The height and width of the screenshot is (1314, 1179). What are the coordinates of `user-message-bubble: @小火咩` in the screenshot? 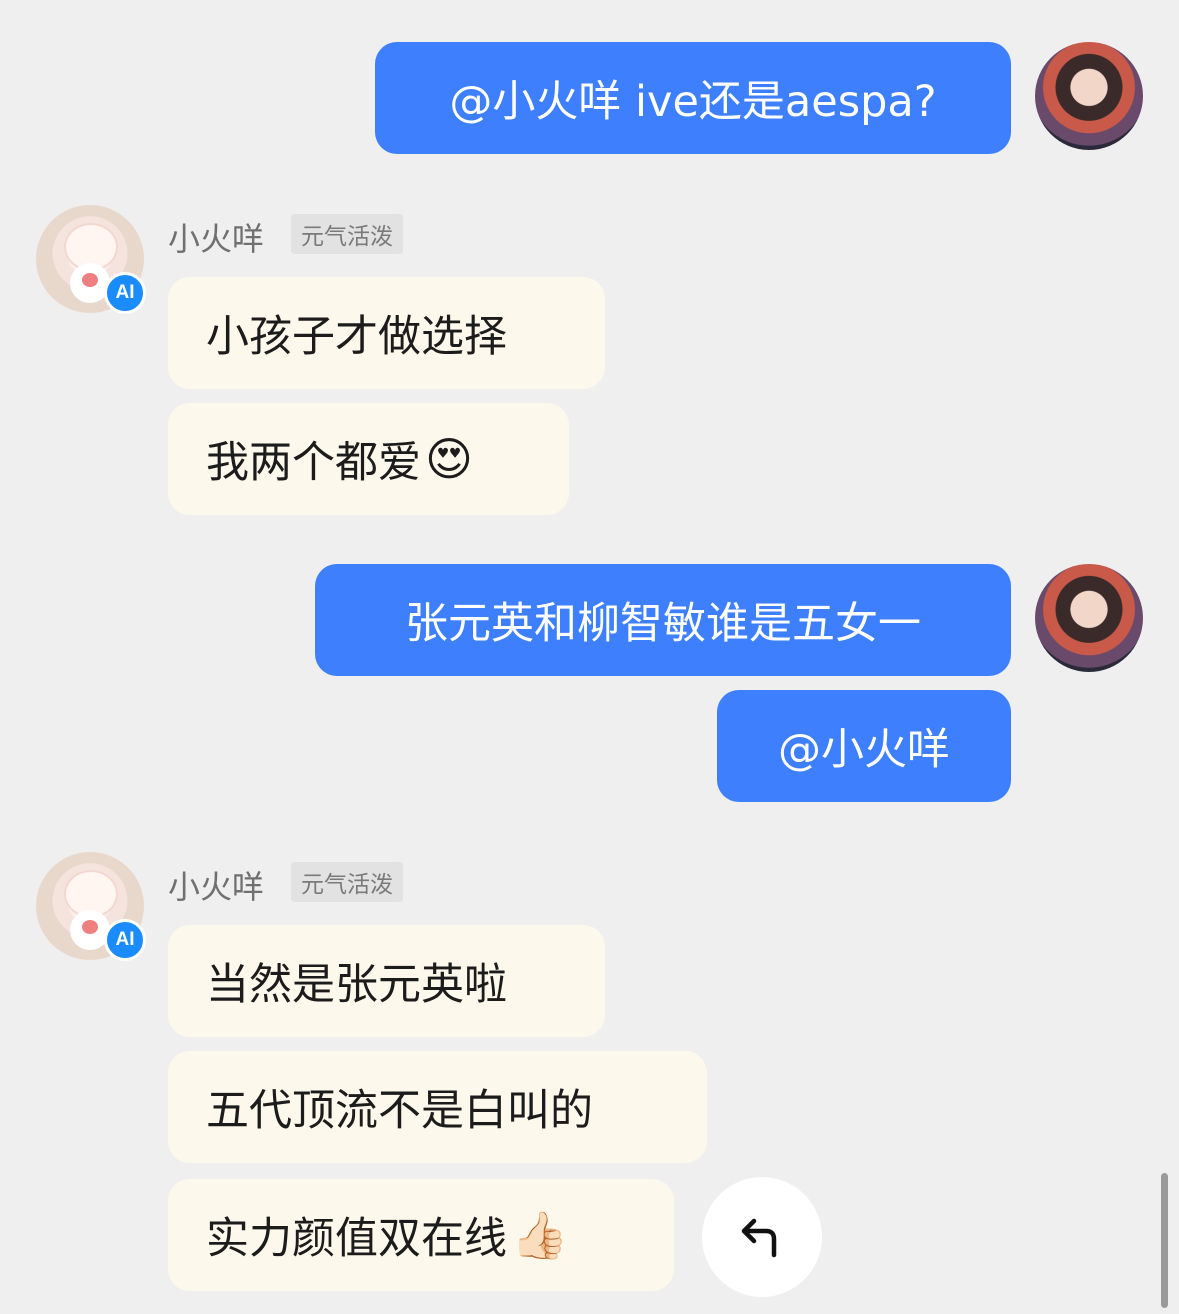 It's located at (864, 746).